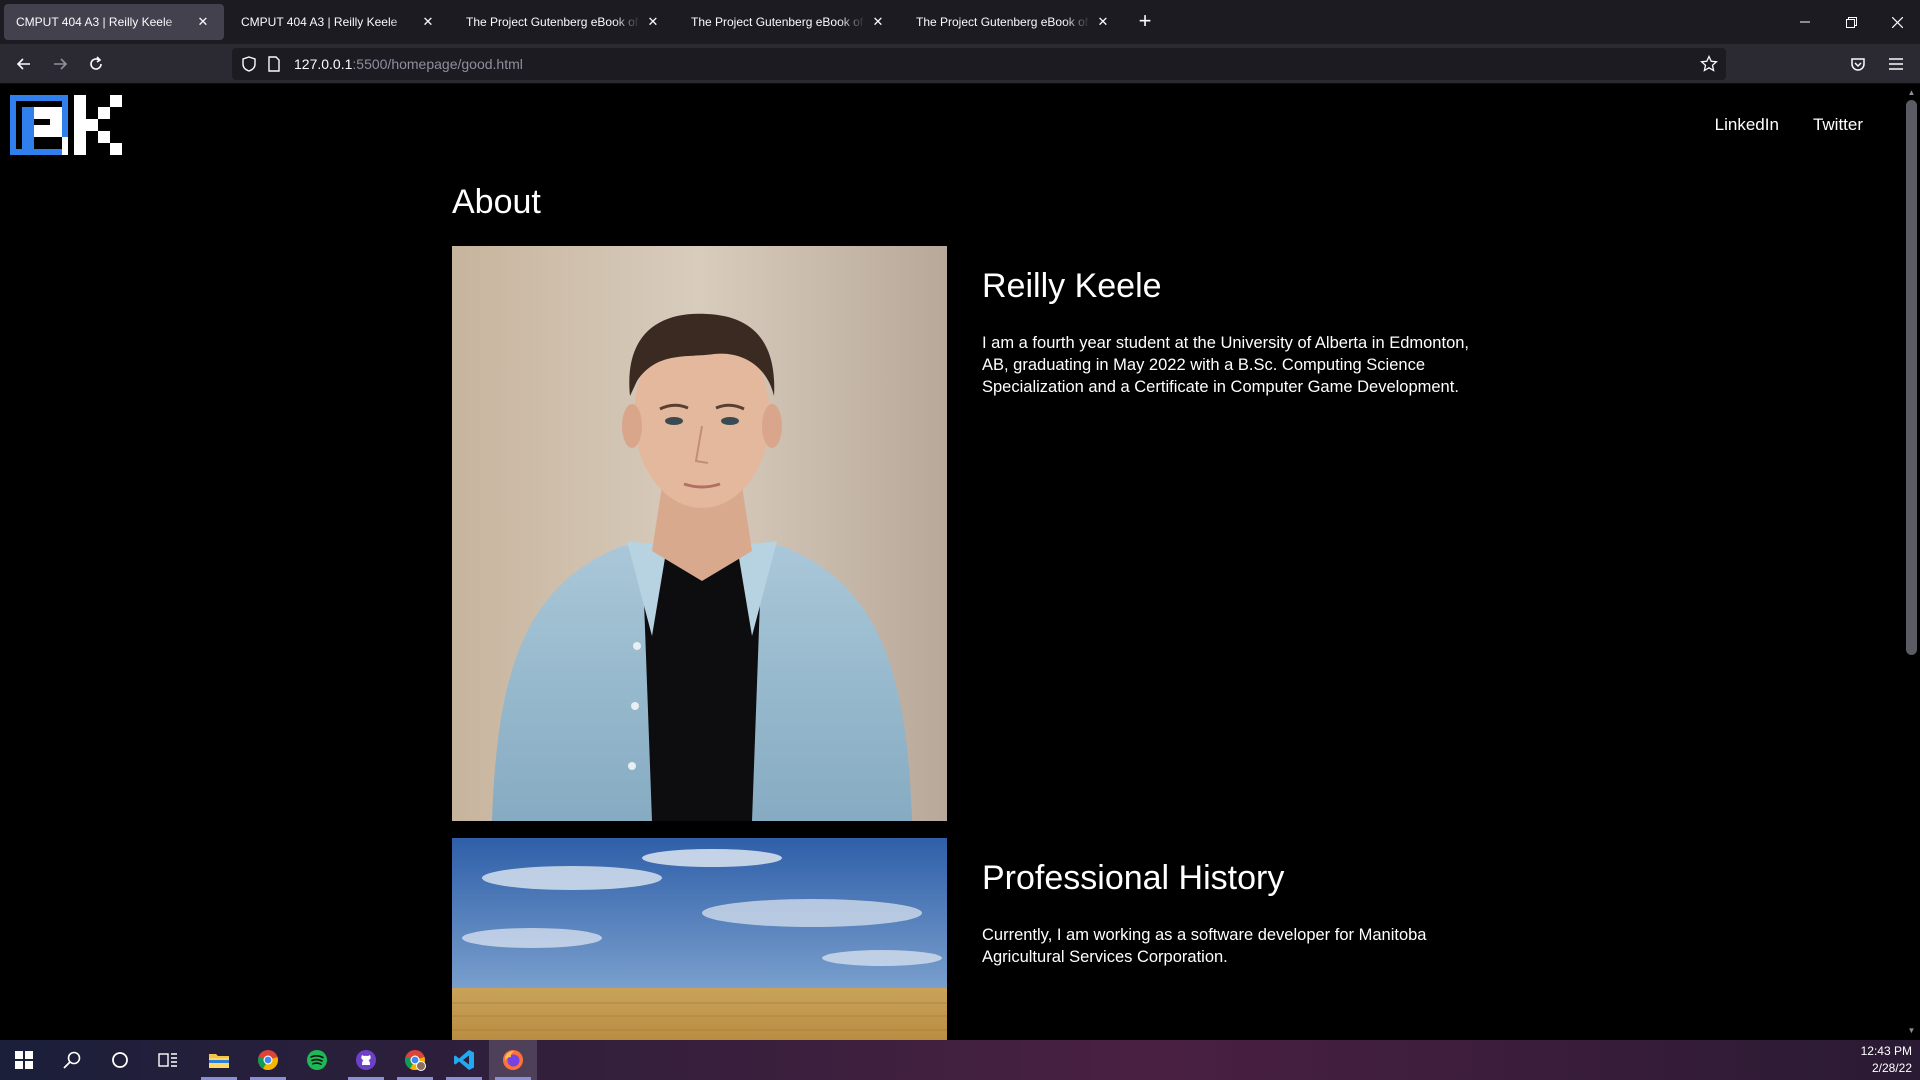  I want to click on task-view-icon, so click(167, 1060).